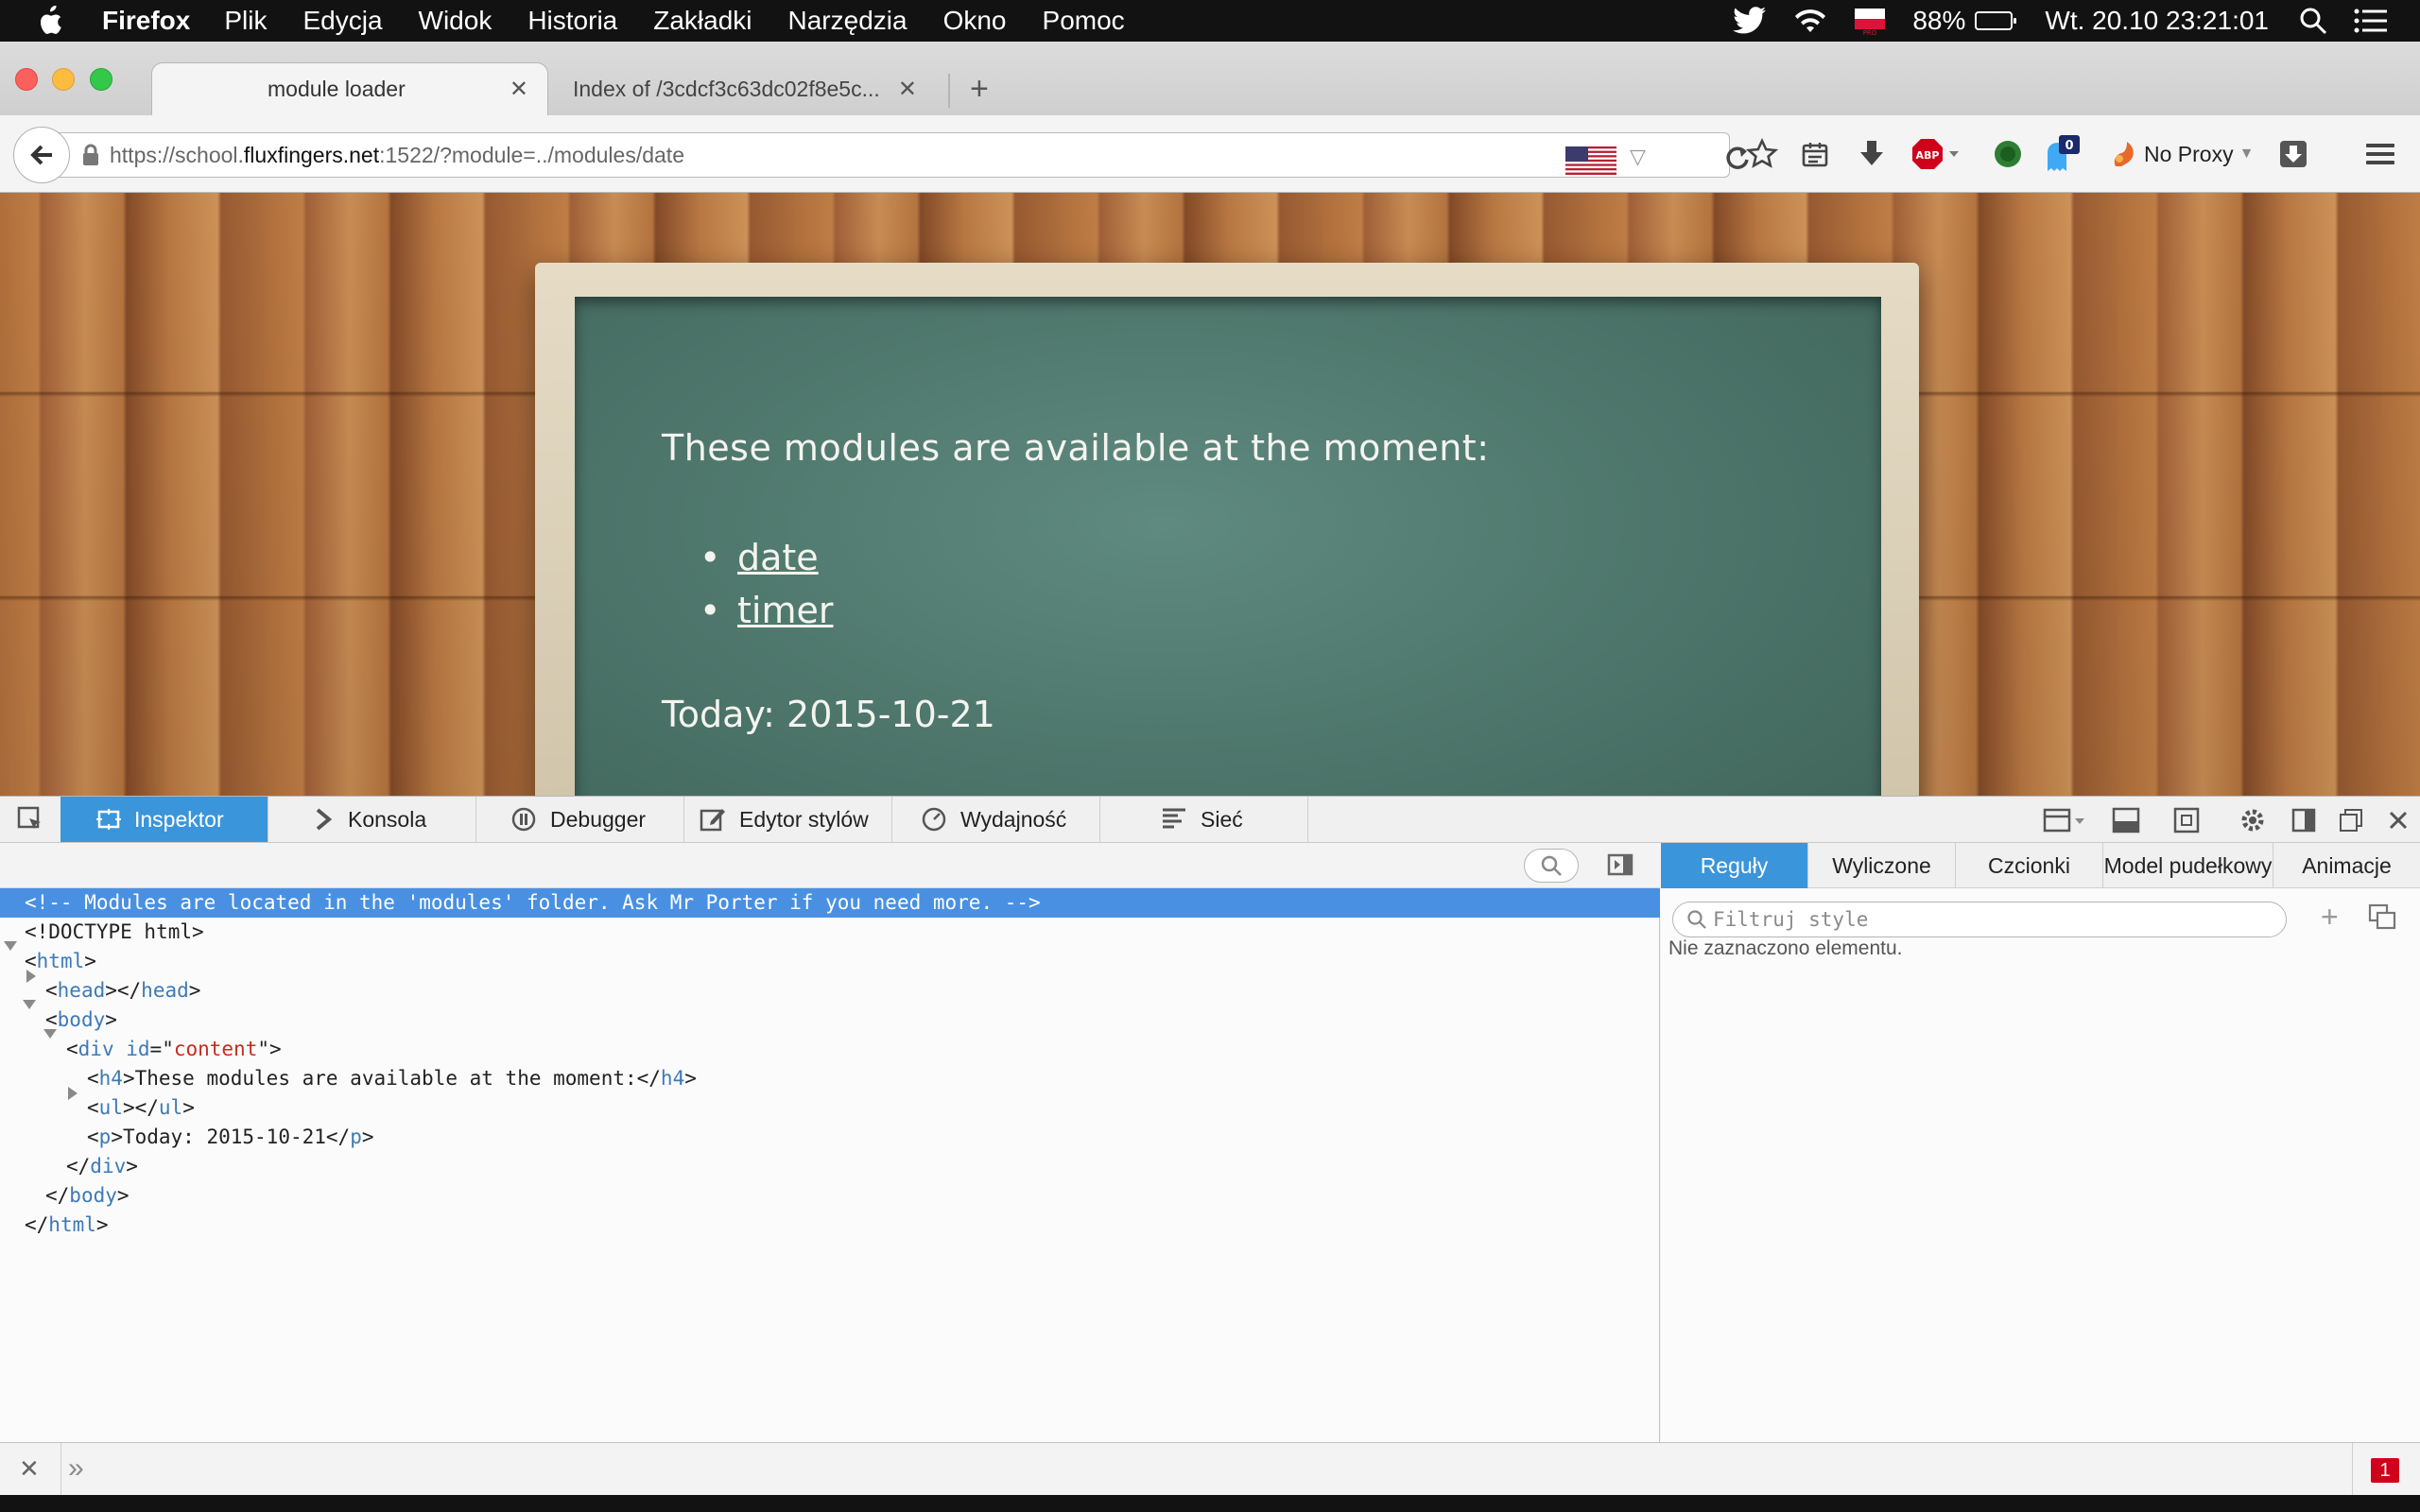  I want to click on lock-icon, so click(91, 155).